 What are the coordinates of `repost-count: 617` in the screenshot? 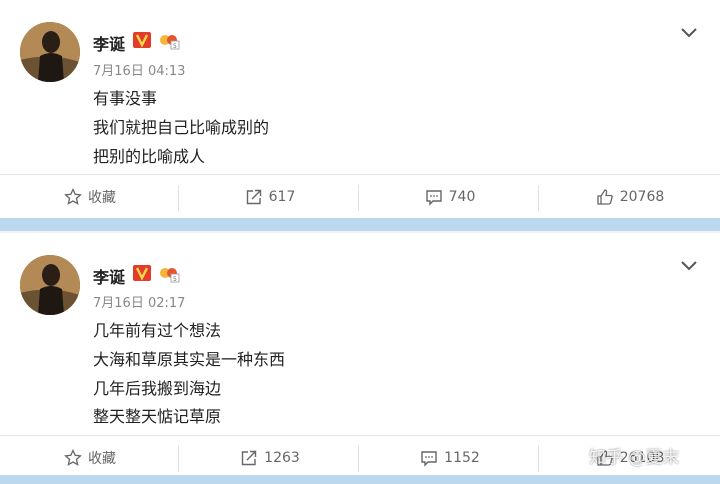 It's located at (282, 197).